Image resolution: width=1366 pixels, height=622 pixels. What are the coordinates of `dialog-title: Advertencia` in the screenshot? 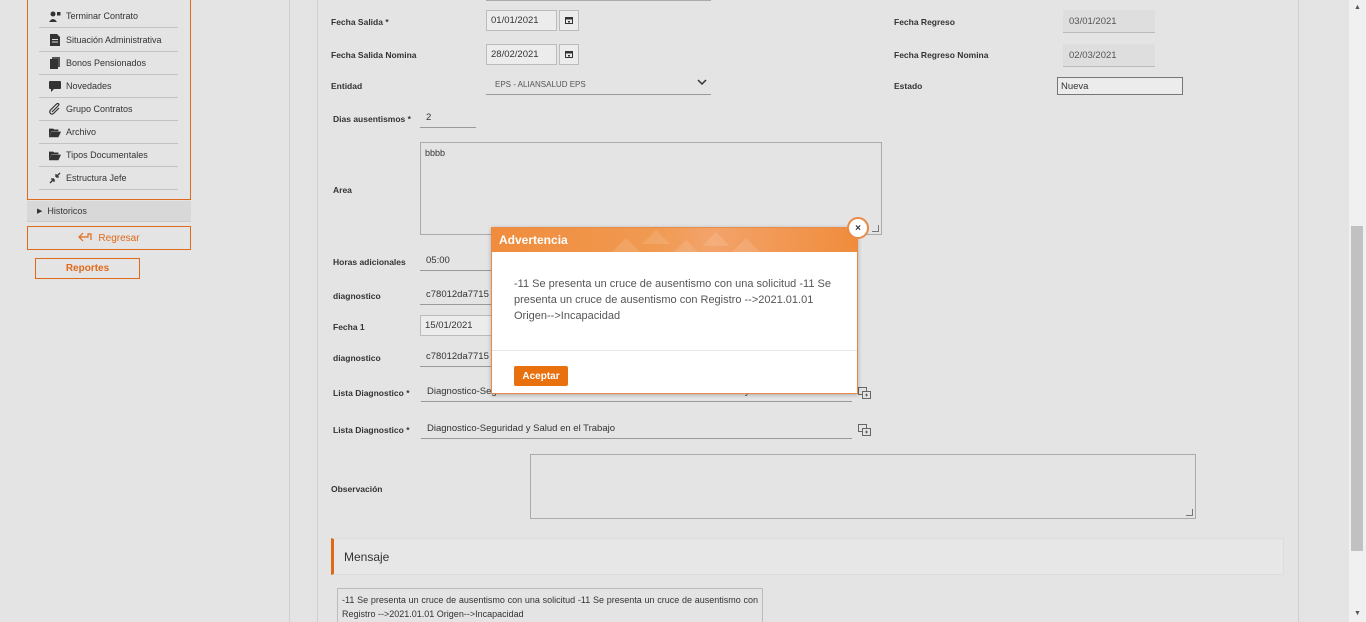 It's located at (533, 240).